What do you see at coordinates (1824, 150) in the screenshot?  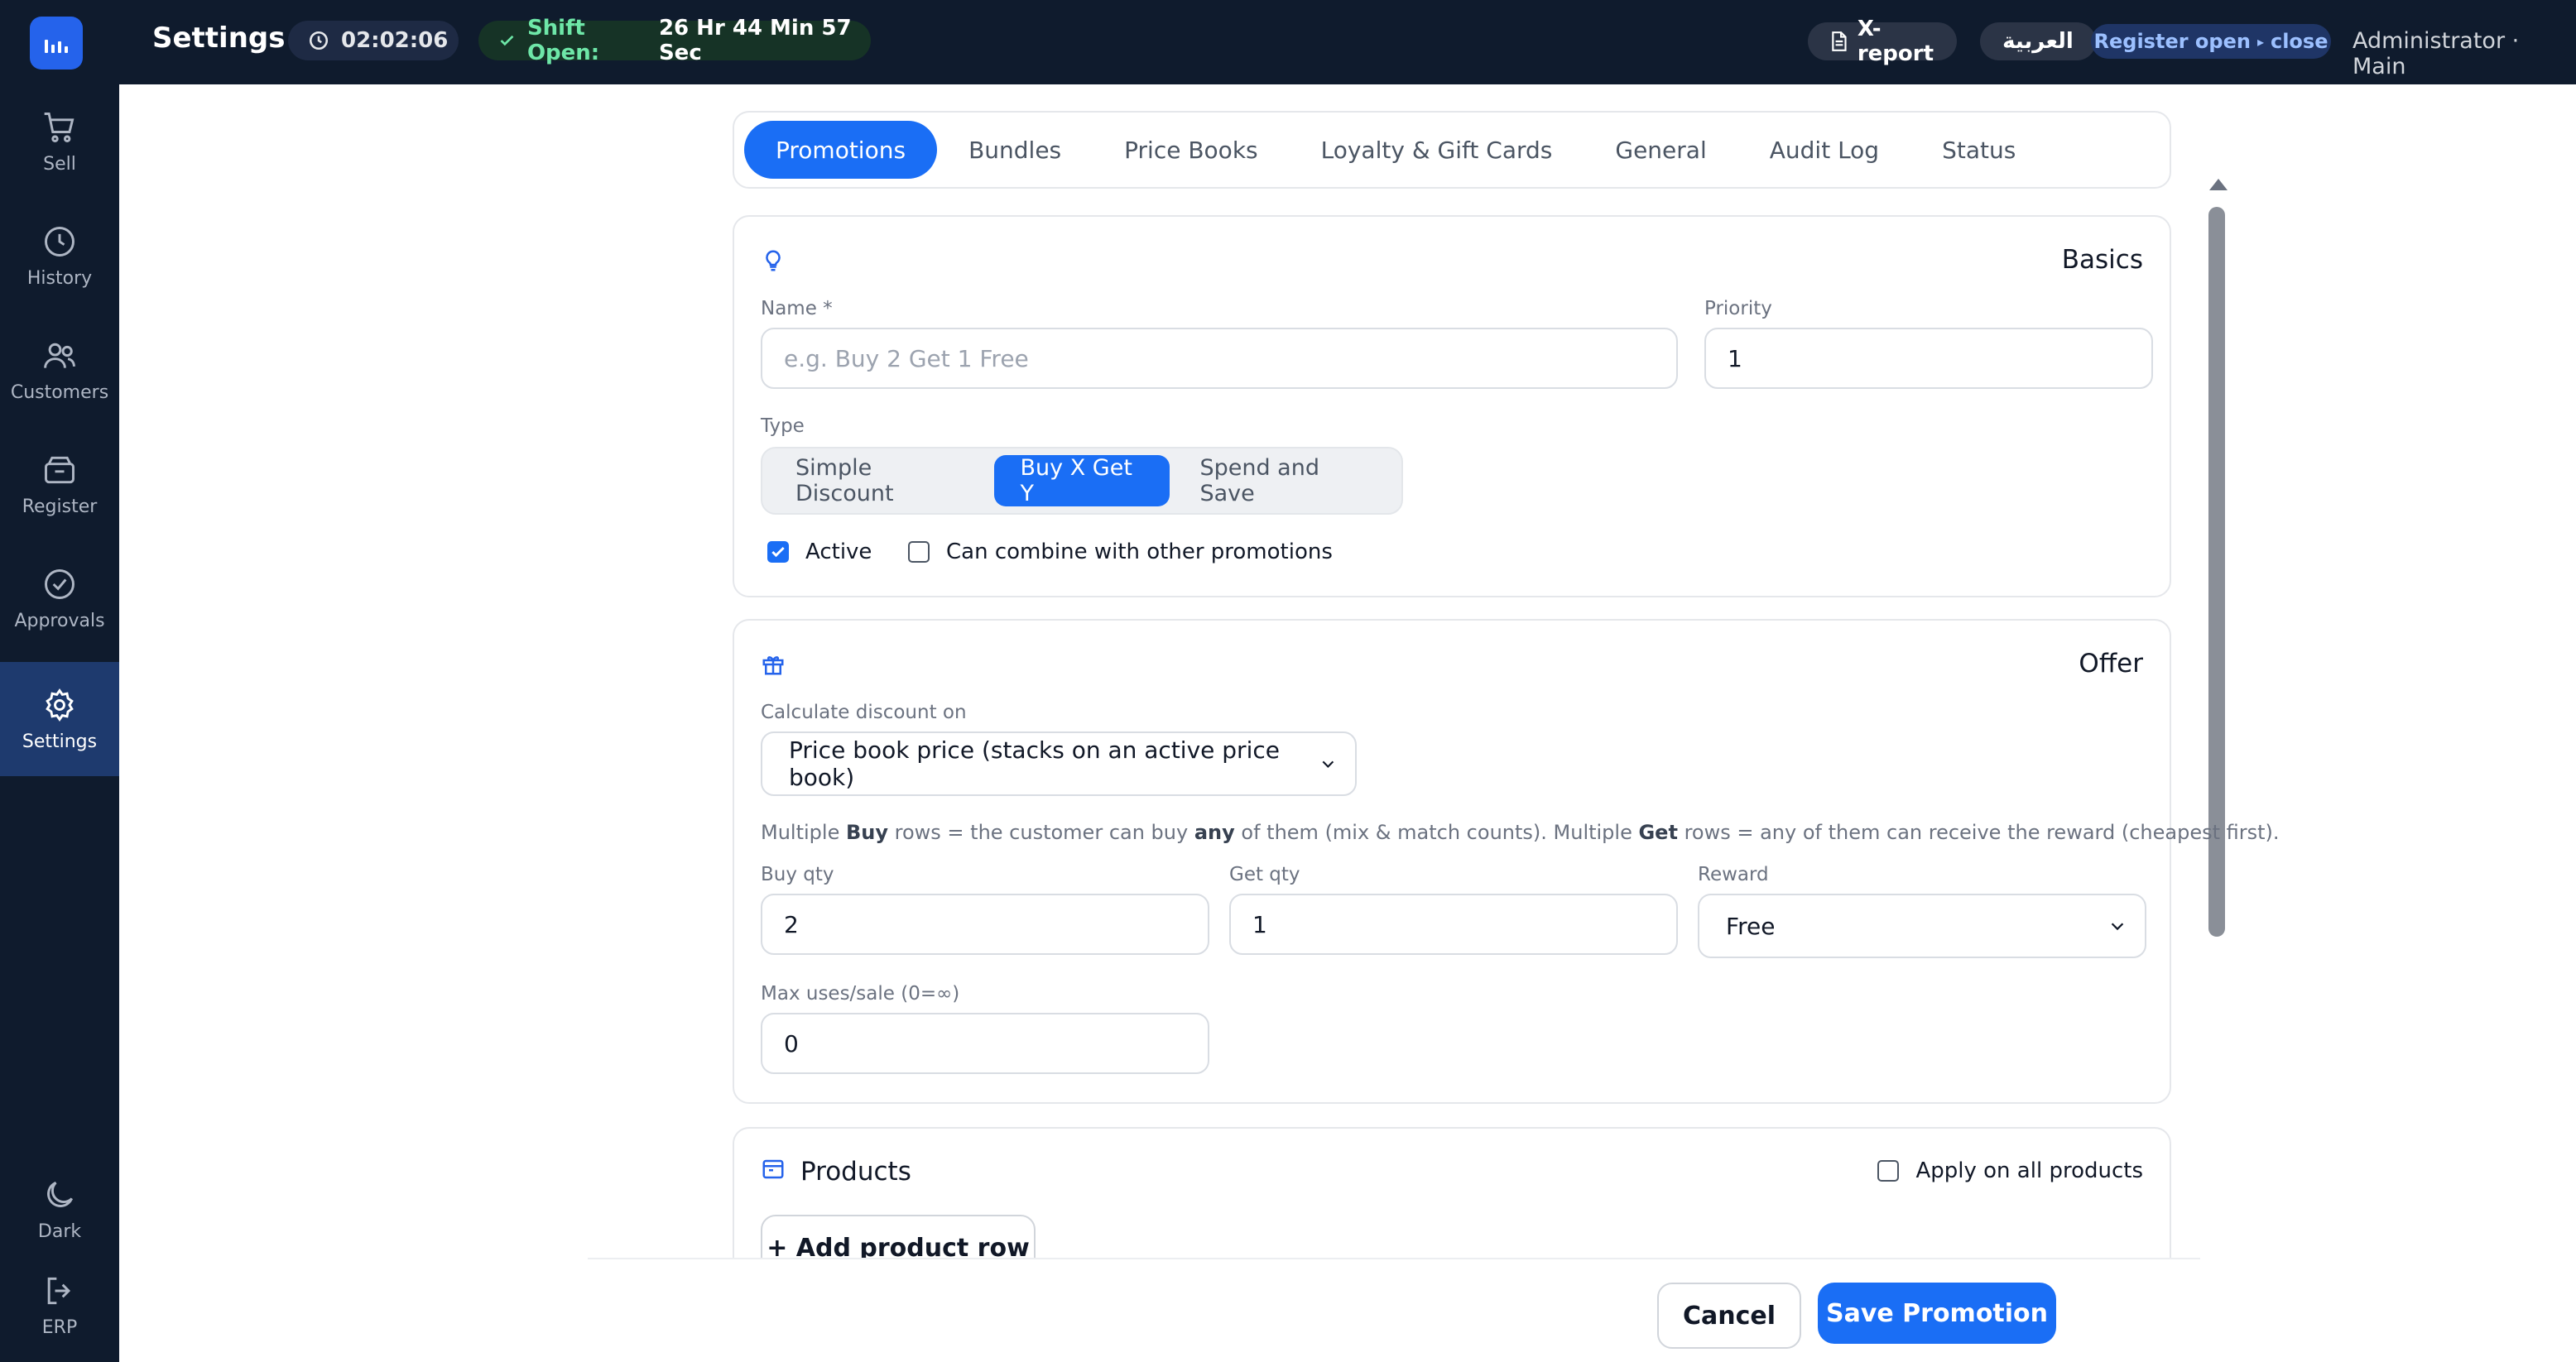 I see `tab-audit-log: Audit Log` at bounding box center [1824, 150].